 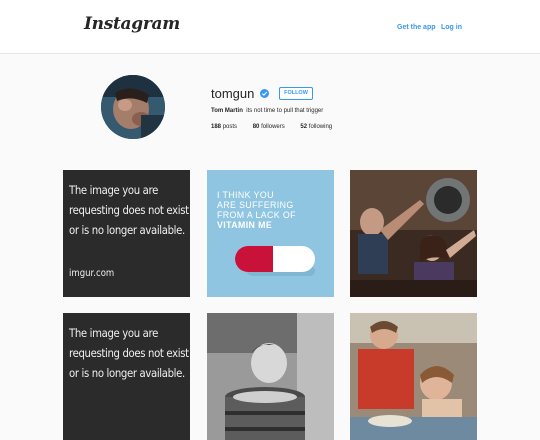 What do you see at coordinates (304, 127) in the screenshot?
I see `following-count: 52` at bounding box center [304, 127].